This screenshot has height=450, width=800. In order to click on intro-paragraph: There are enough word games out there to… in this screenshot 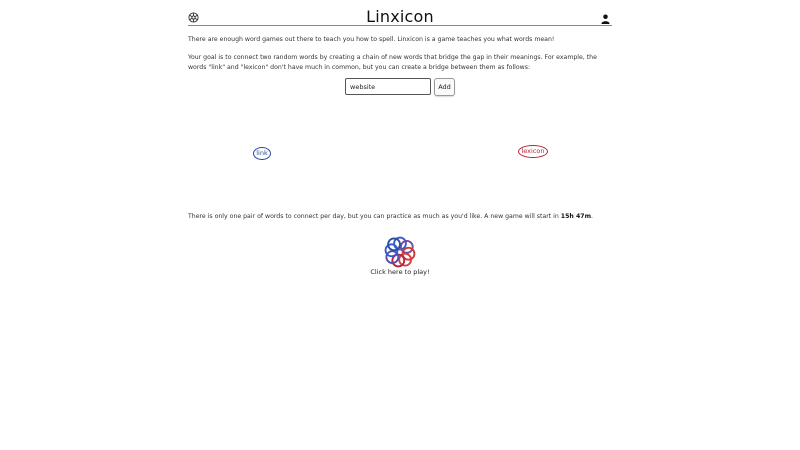, I will do `click(371, 39)`.